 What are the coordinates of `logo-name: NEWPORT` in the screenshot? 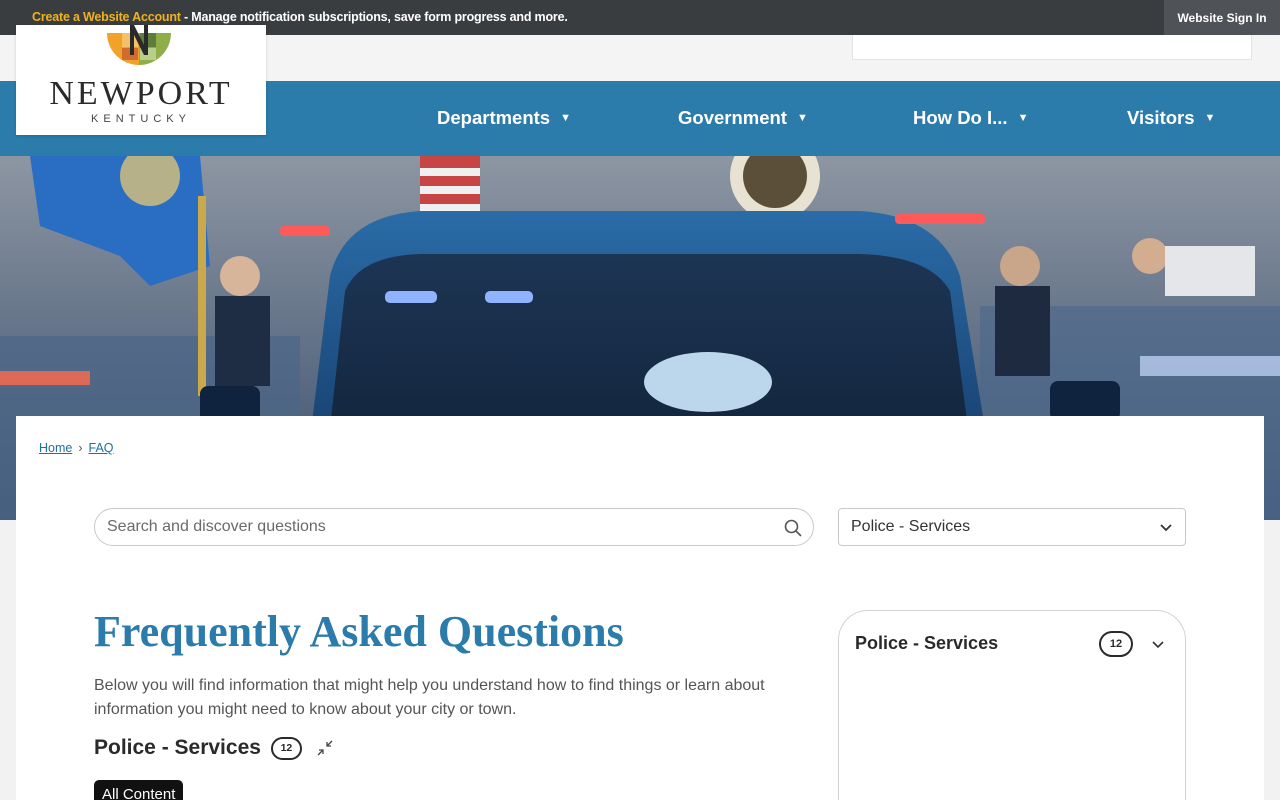 It's located at (141, 93).